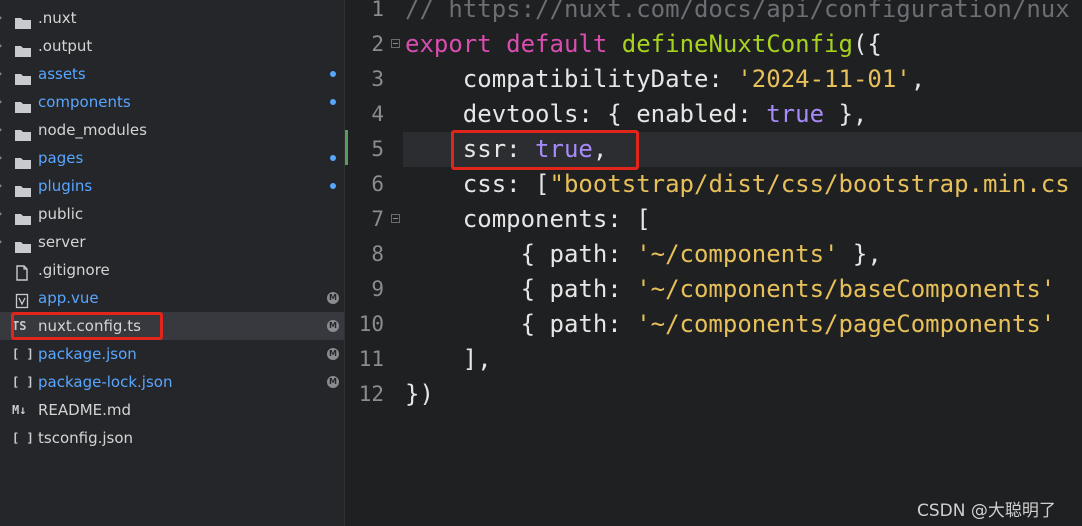 The height and width of the screenshot is (526, 1082). I want to click on code-token-punc: components: [, so click(528, 219).